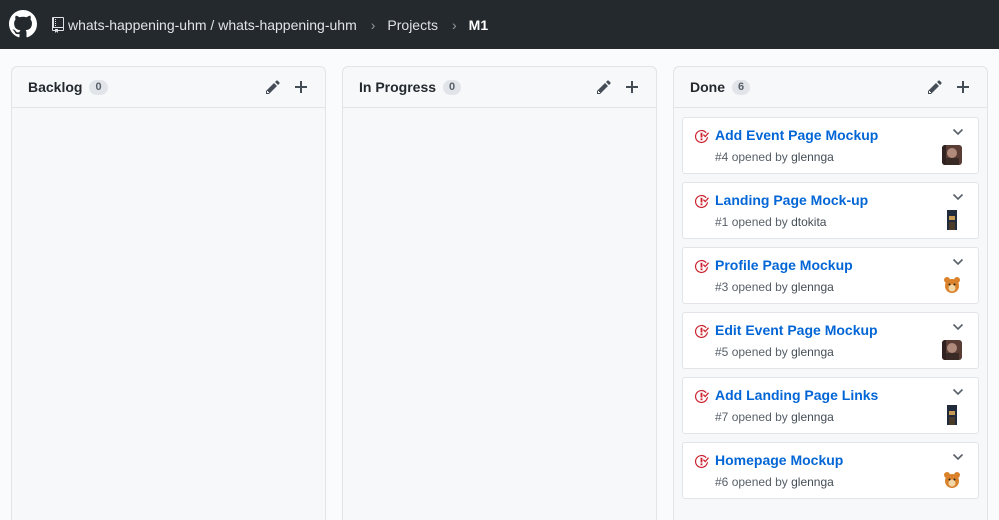 The height and width of the screenshot is (520, 999). I want to click on issue-title-link: Profile Page Mockup, so click(784, 265).